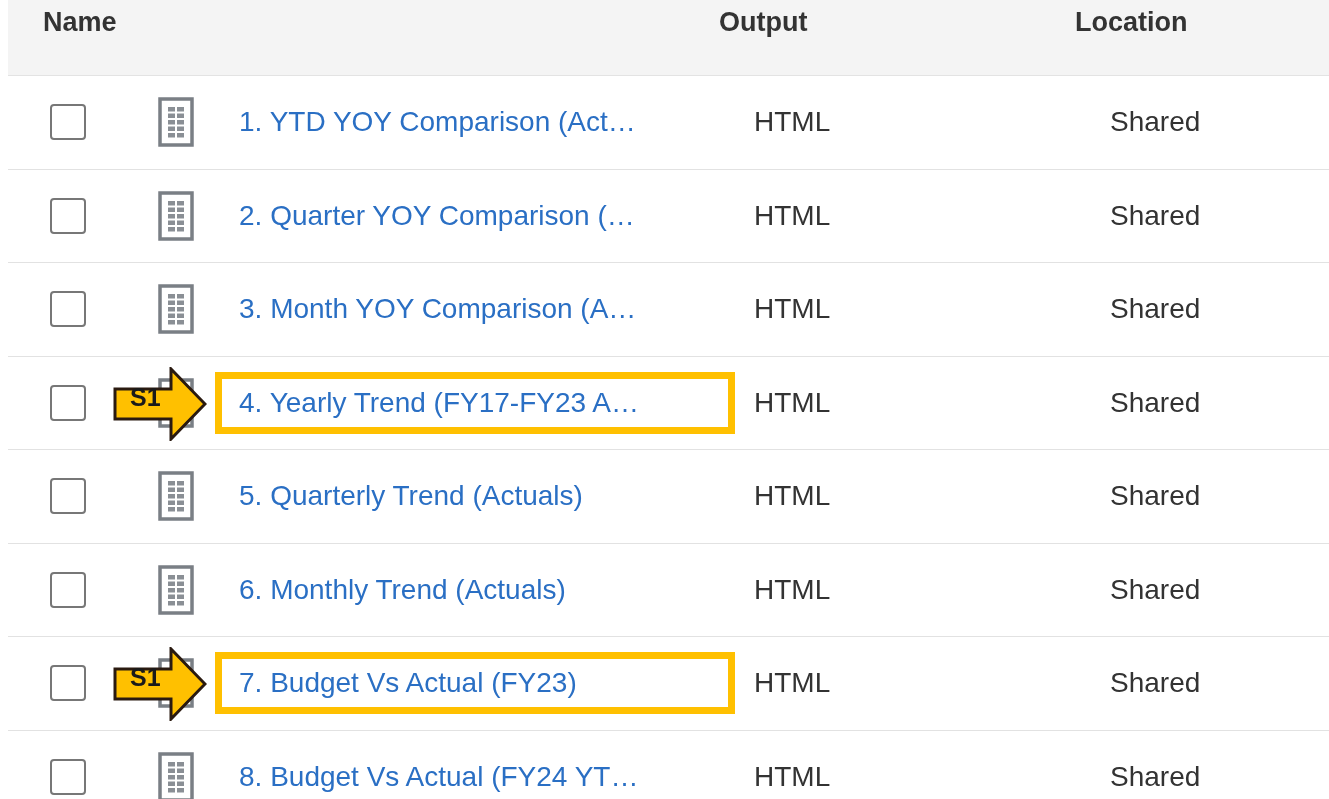 The image size is (1329, 799). Describe the element at coordinates (402, 589) in the screenshot. I see `report-link: 6. Monthly Trend (Actuals)` at that location.